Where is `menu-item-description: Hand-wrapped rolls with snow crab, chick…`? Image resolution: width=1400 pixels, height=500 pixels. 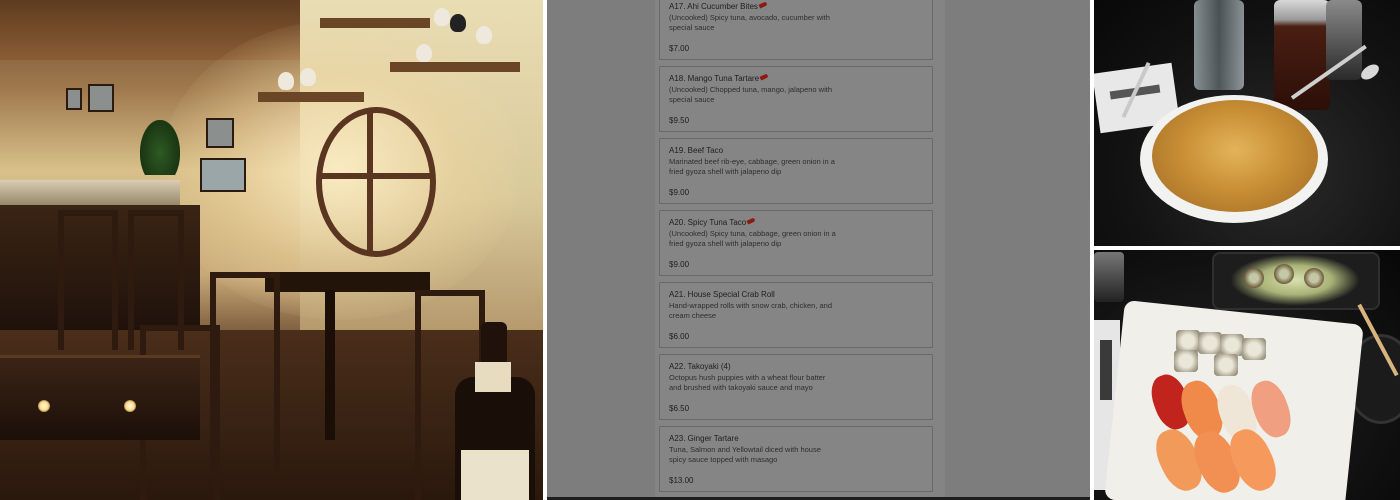
menu-item-description: Hand-wrapped rolls with snow crab, chick… is located at coordinates (750, 310).